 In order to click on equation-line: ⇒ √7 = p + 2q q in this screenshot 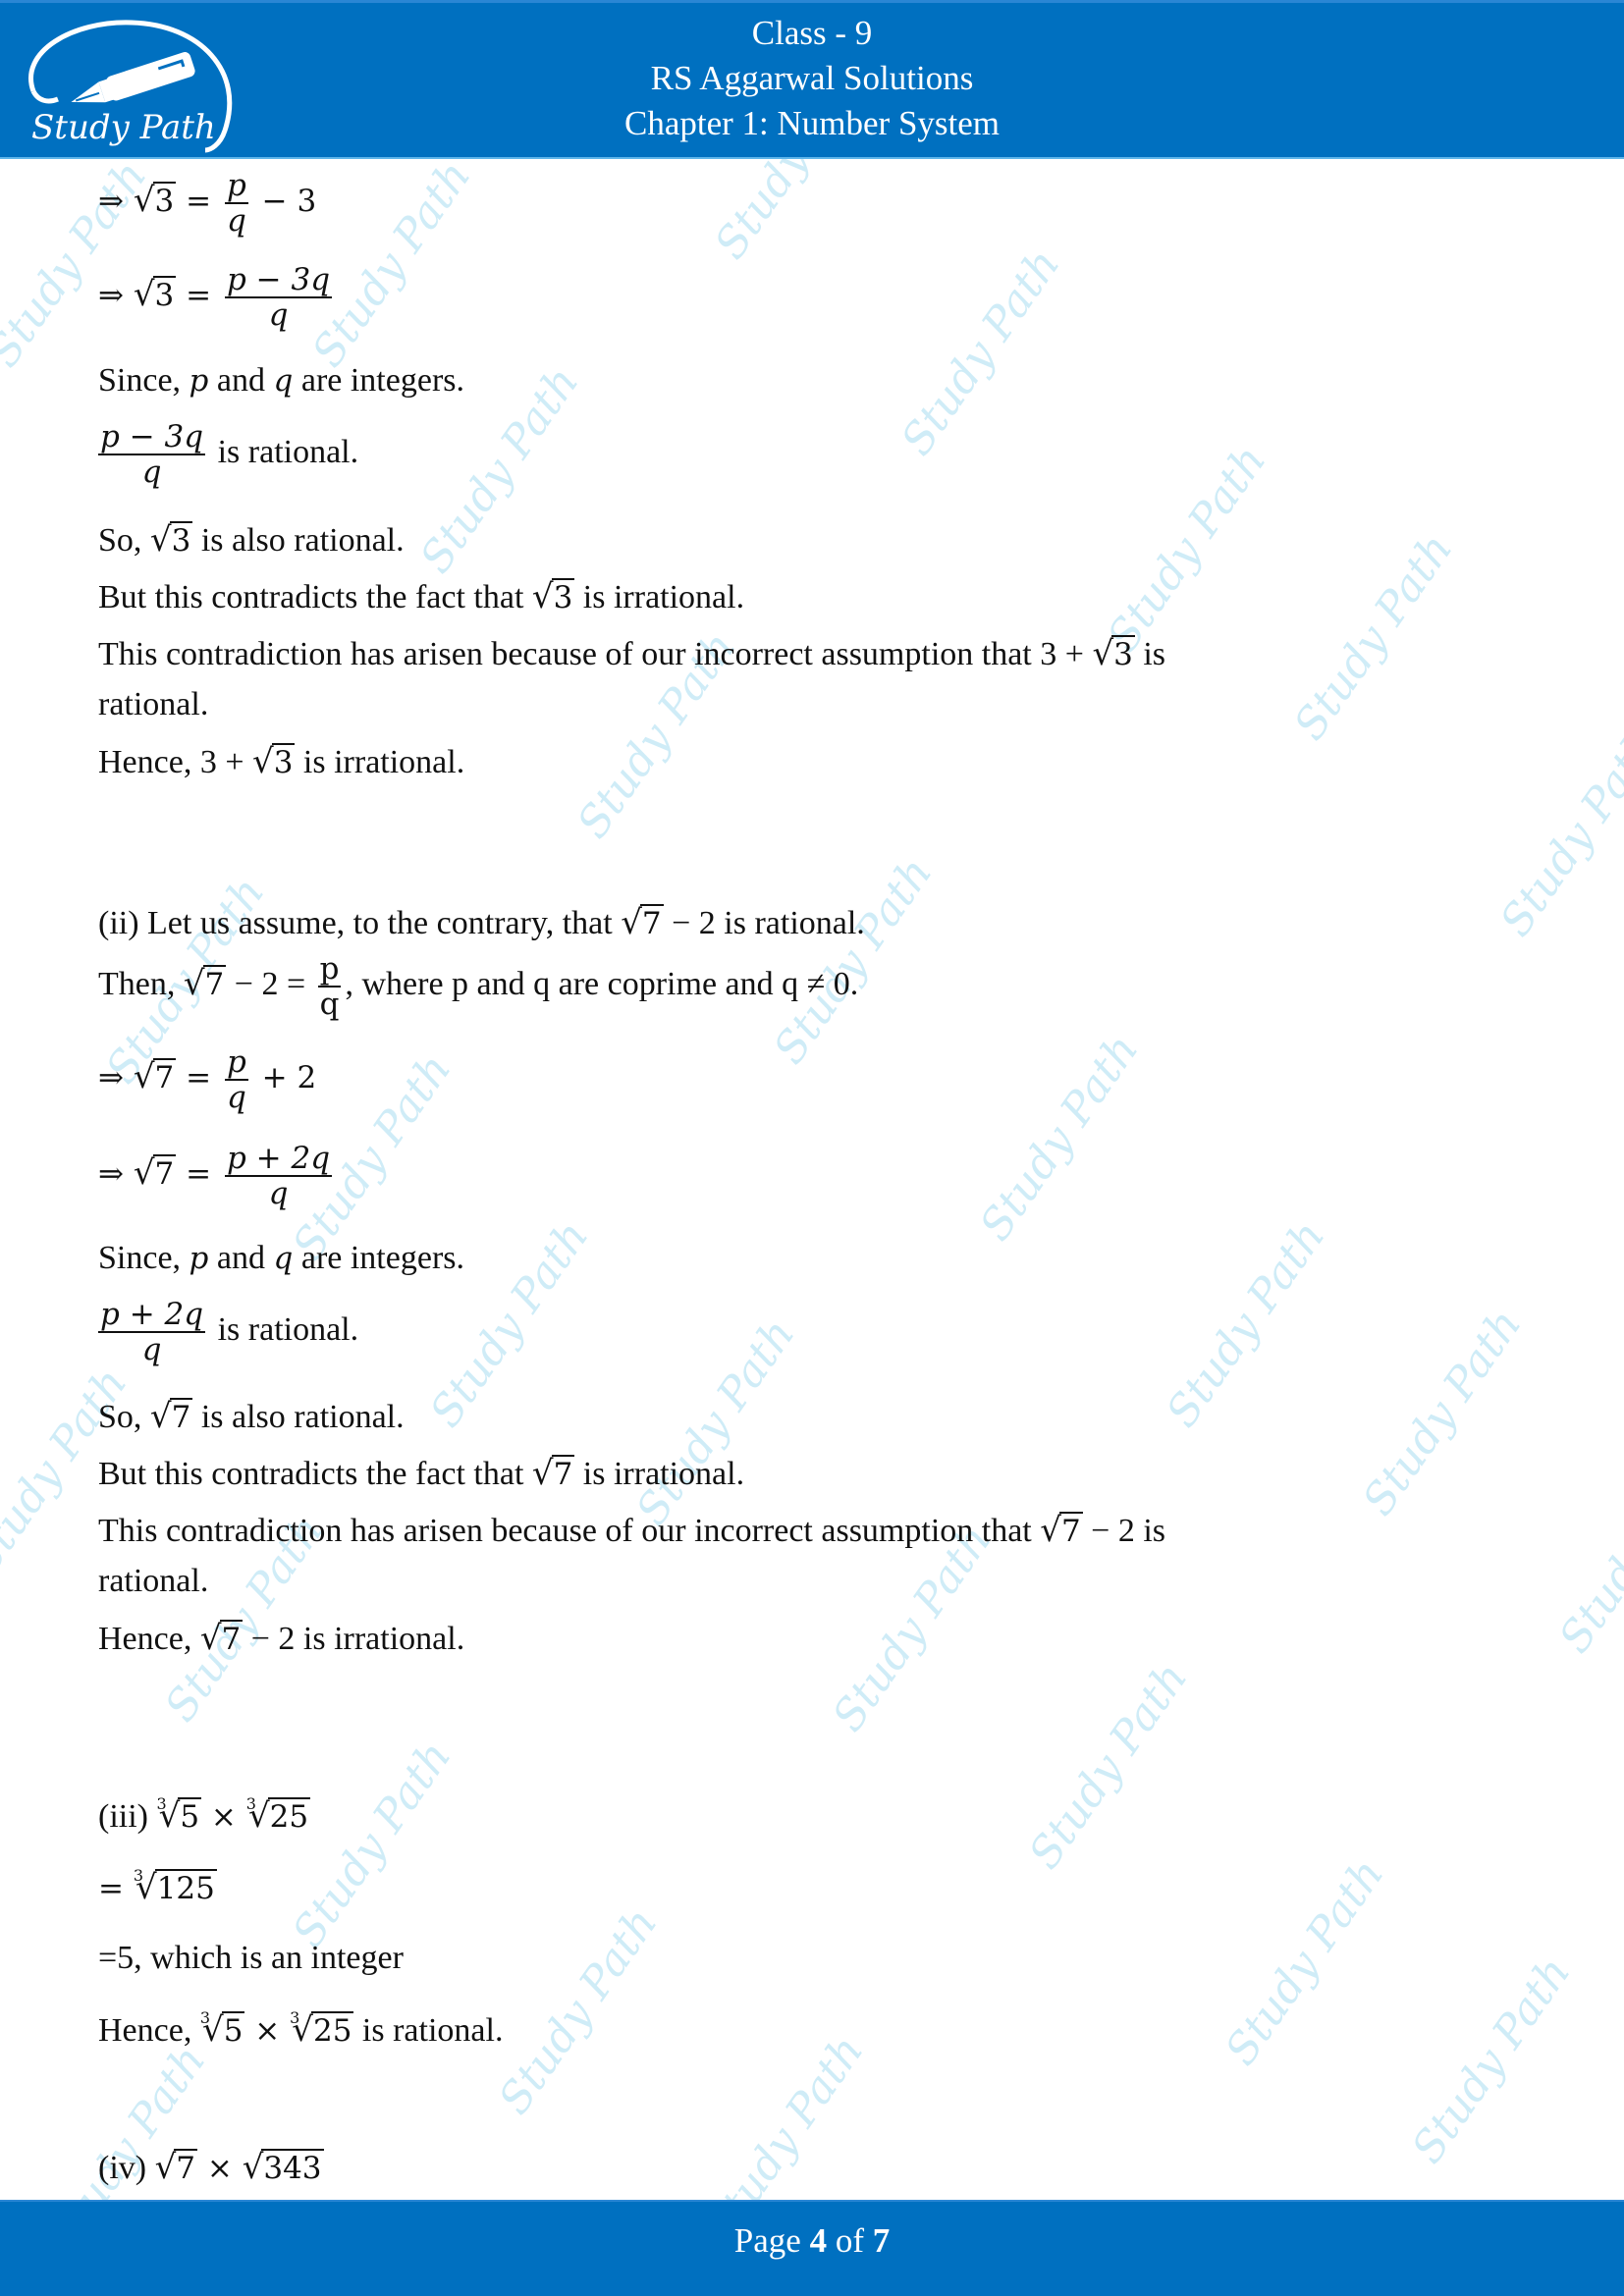, I will do `click(215, 1176)`.